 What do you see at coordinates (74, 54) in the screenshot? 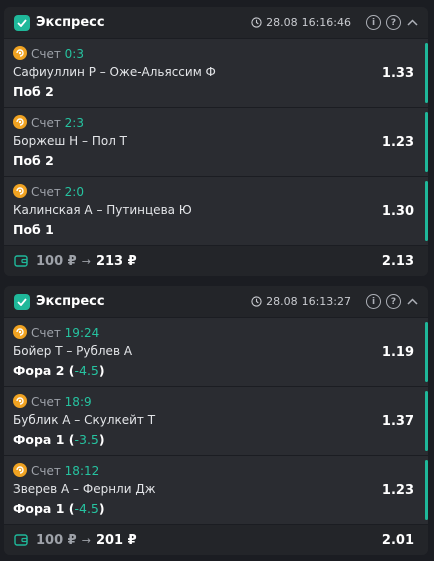
I see `score: 0:3` at bounding box center [74, 54].